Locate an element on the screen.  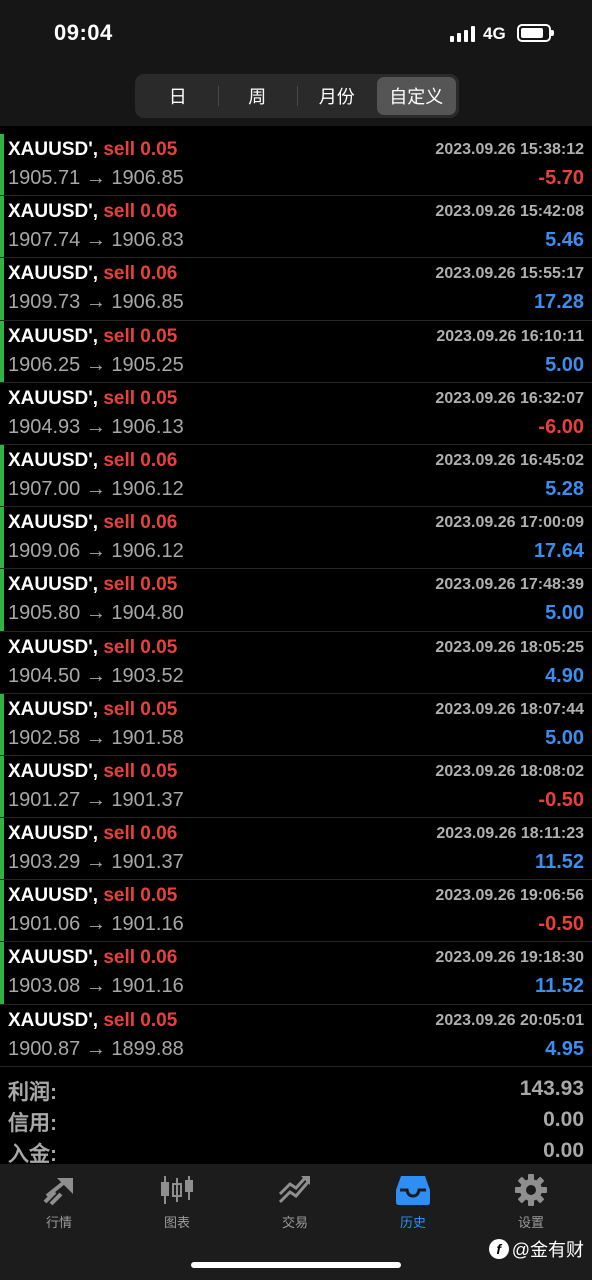
tab-label: 历史 is located at coordinates (412, 1222).